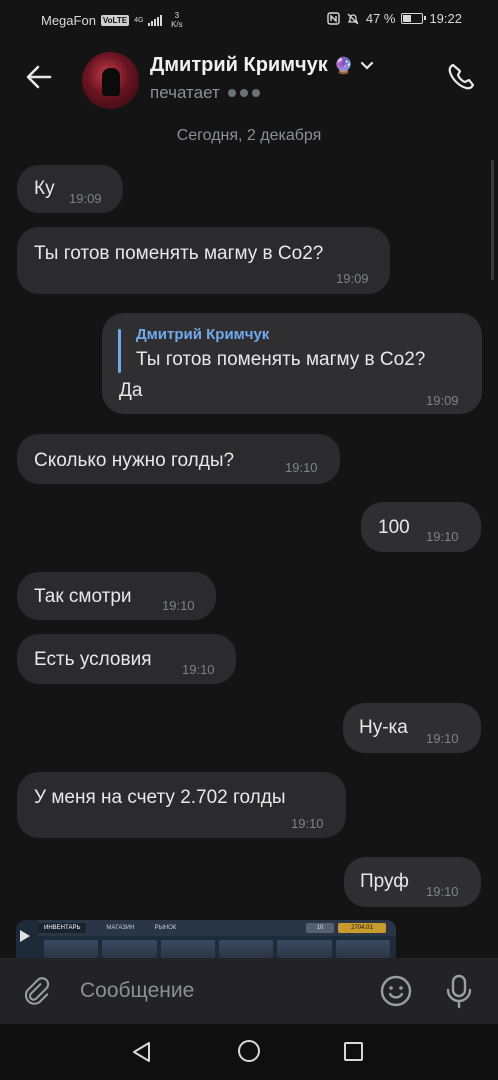 Image resolution: width=498 pixels, height=1080 pixels. Describe the element at coordinates (62, 928) in the screenshot. I see `tab-inventory: ИНВЕНТАРЬ` at that location.